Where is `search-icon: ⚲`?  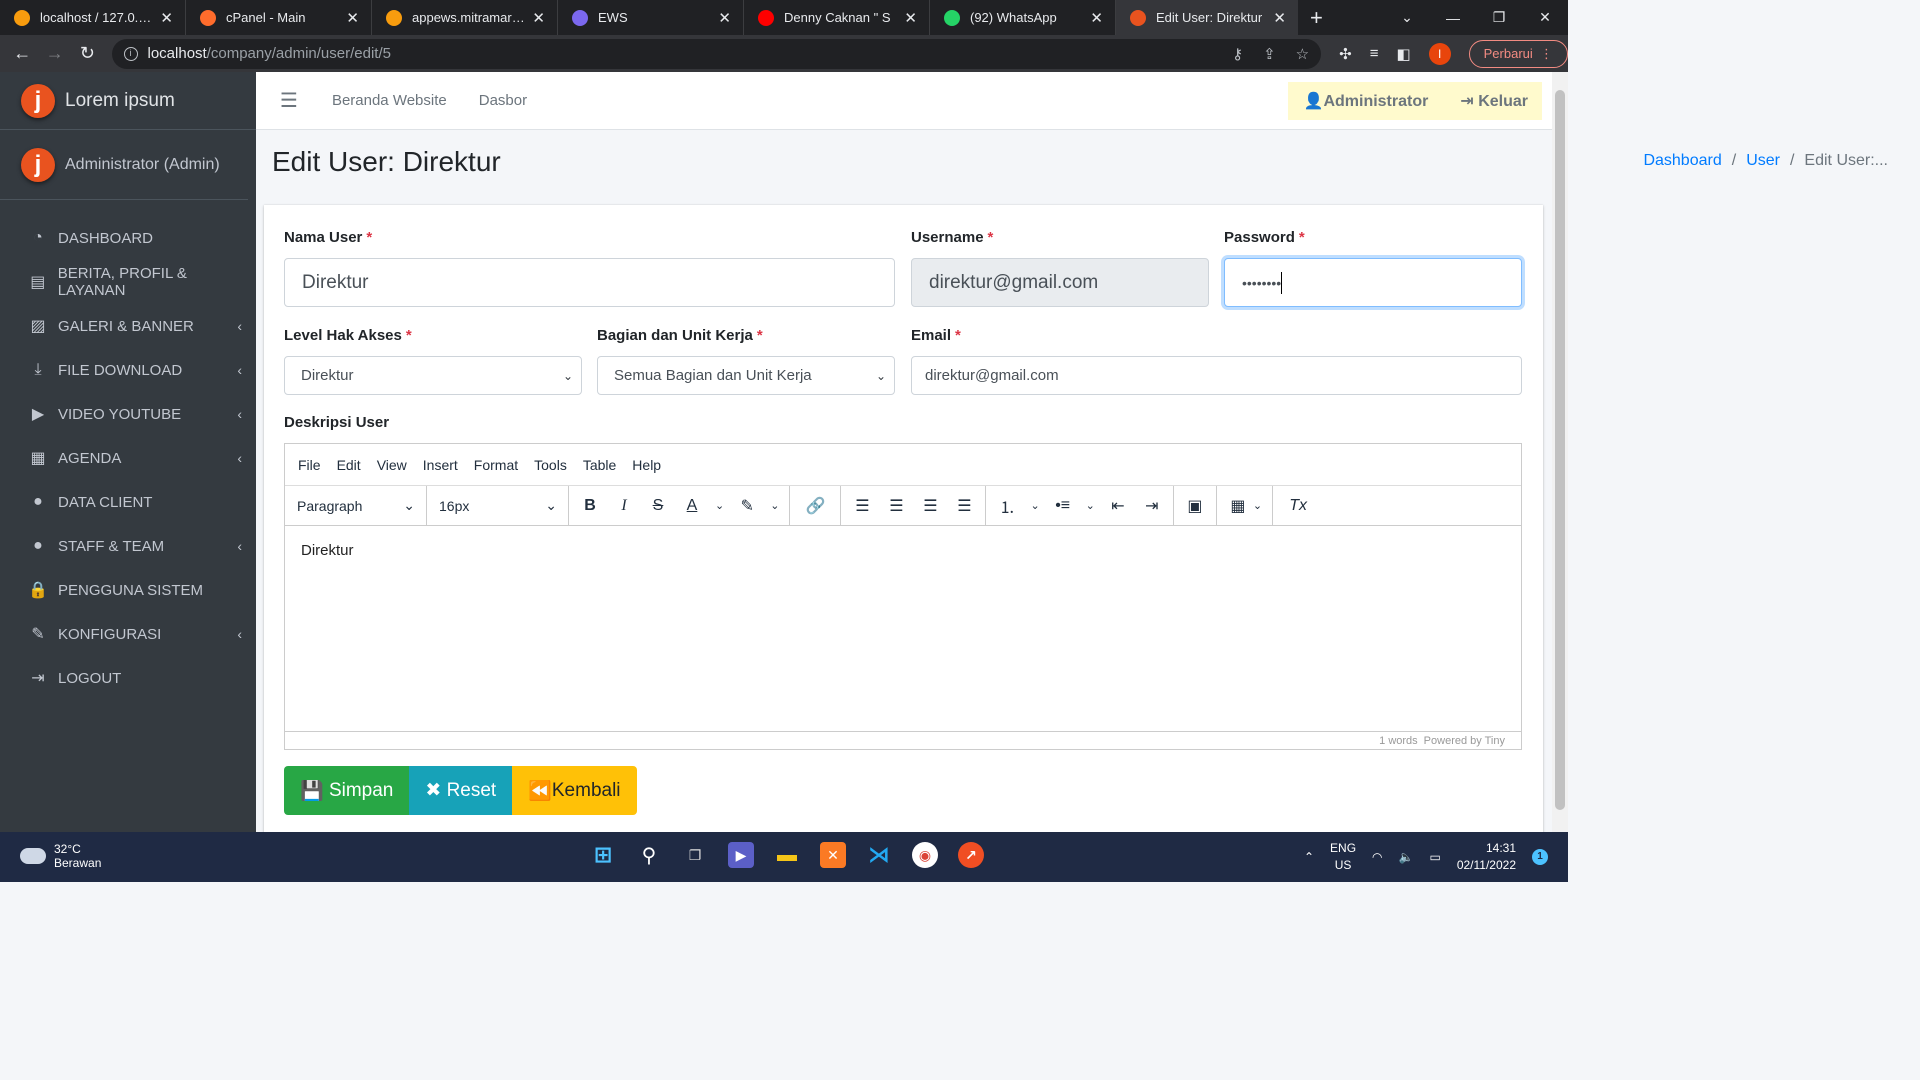 search-icon: ⚲ is located at coordinates (649, 855).